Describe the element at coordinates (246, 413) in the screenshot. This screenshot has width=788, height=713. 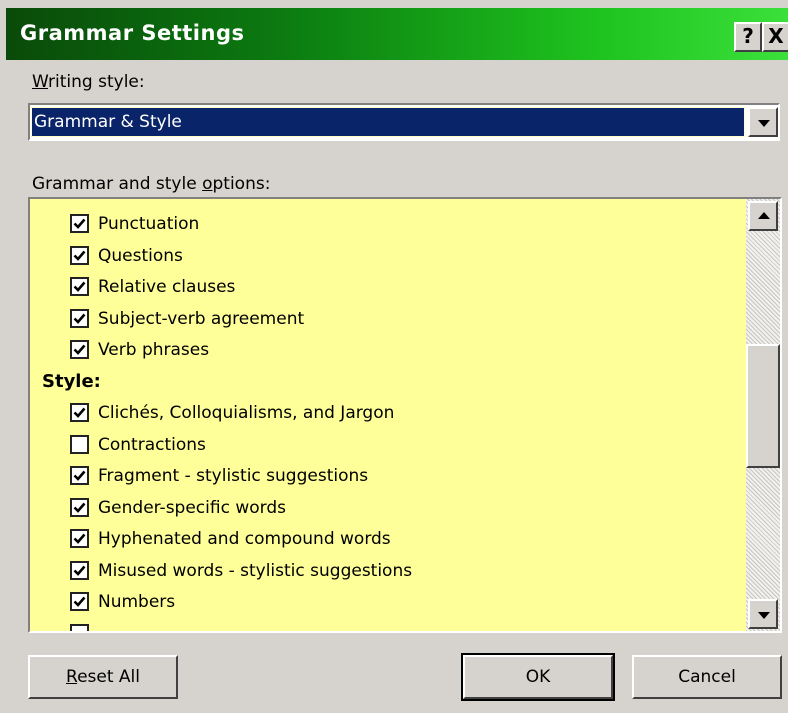
I see `option-label: Clichés, Colloquialisms, and Jargon` at that location.